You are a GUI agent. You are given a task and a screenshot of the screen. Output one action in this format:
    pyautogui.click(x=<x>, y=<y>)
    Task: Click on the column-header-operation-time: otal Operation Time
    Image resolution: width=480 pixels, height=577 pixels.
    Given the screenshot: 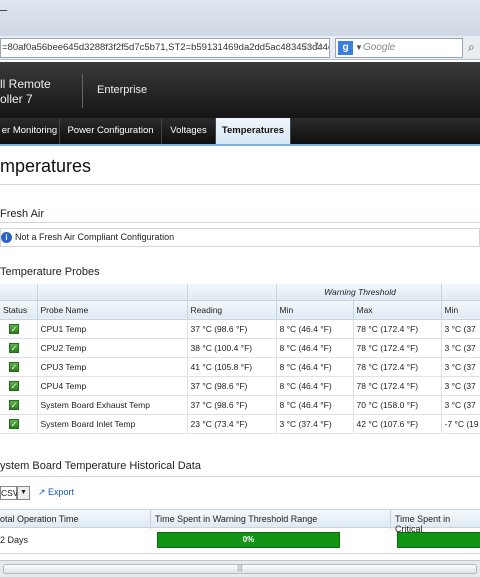 What is the action you would take?
    pyautogui.click(x=39, y=519)
    